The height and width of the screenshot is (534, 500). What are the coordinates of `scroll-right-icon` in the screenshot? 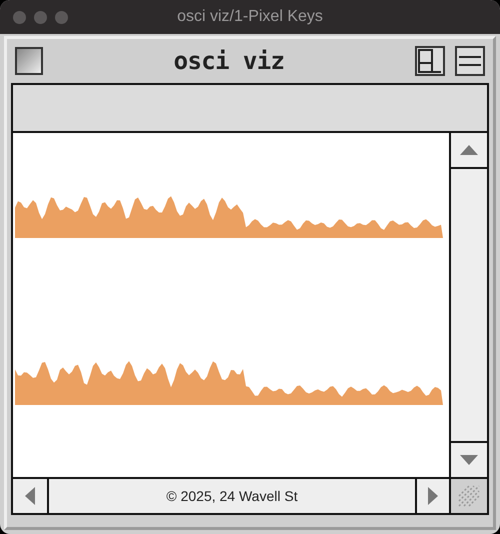 It's located at (433, 496).